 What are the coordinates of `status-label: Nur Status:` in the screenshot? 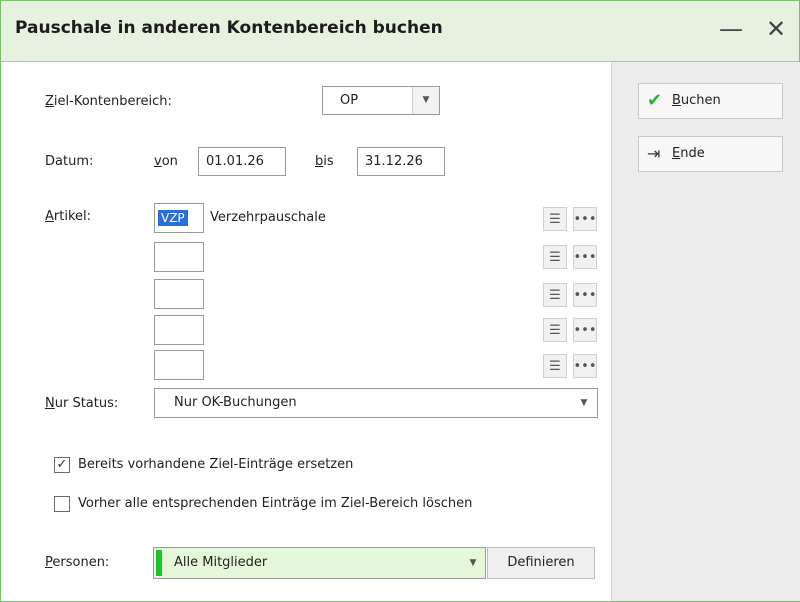 It's located at (82, 403).